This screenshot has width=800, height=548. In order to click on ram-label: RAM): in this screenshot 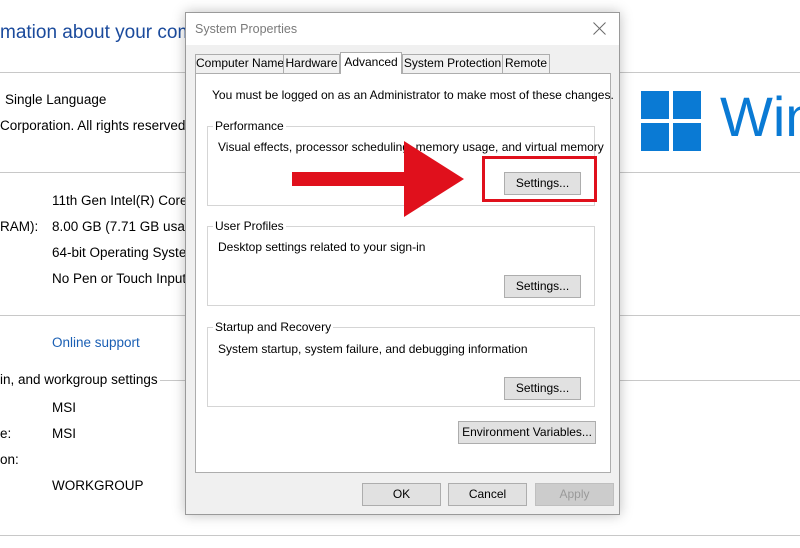, I will do `click(19, 226)`.